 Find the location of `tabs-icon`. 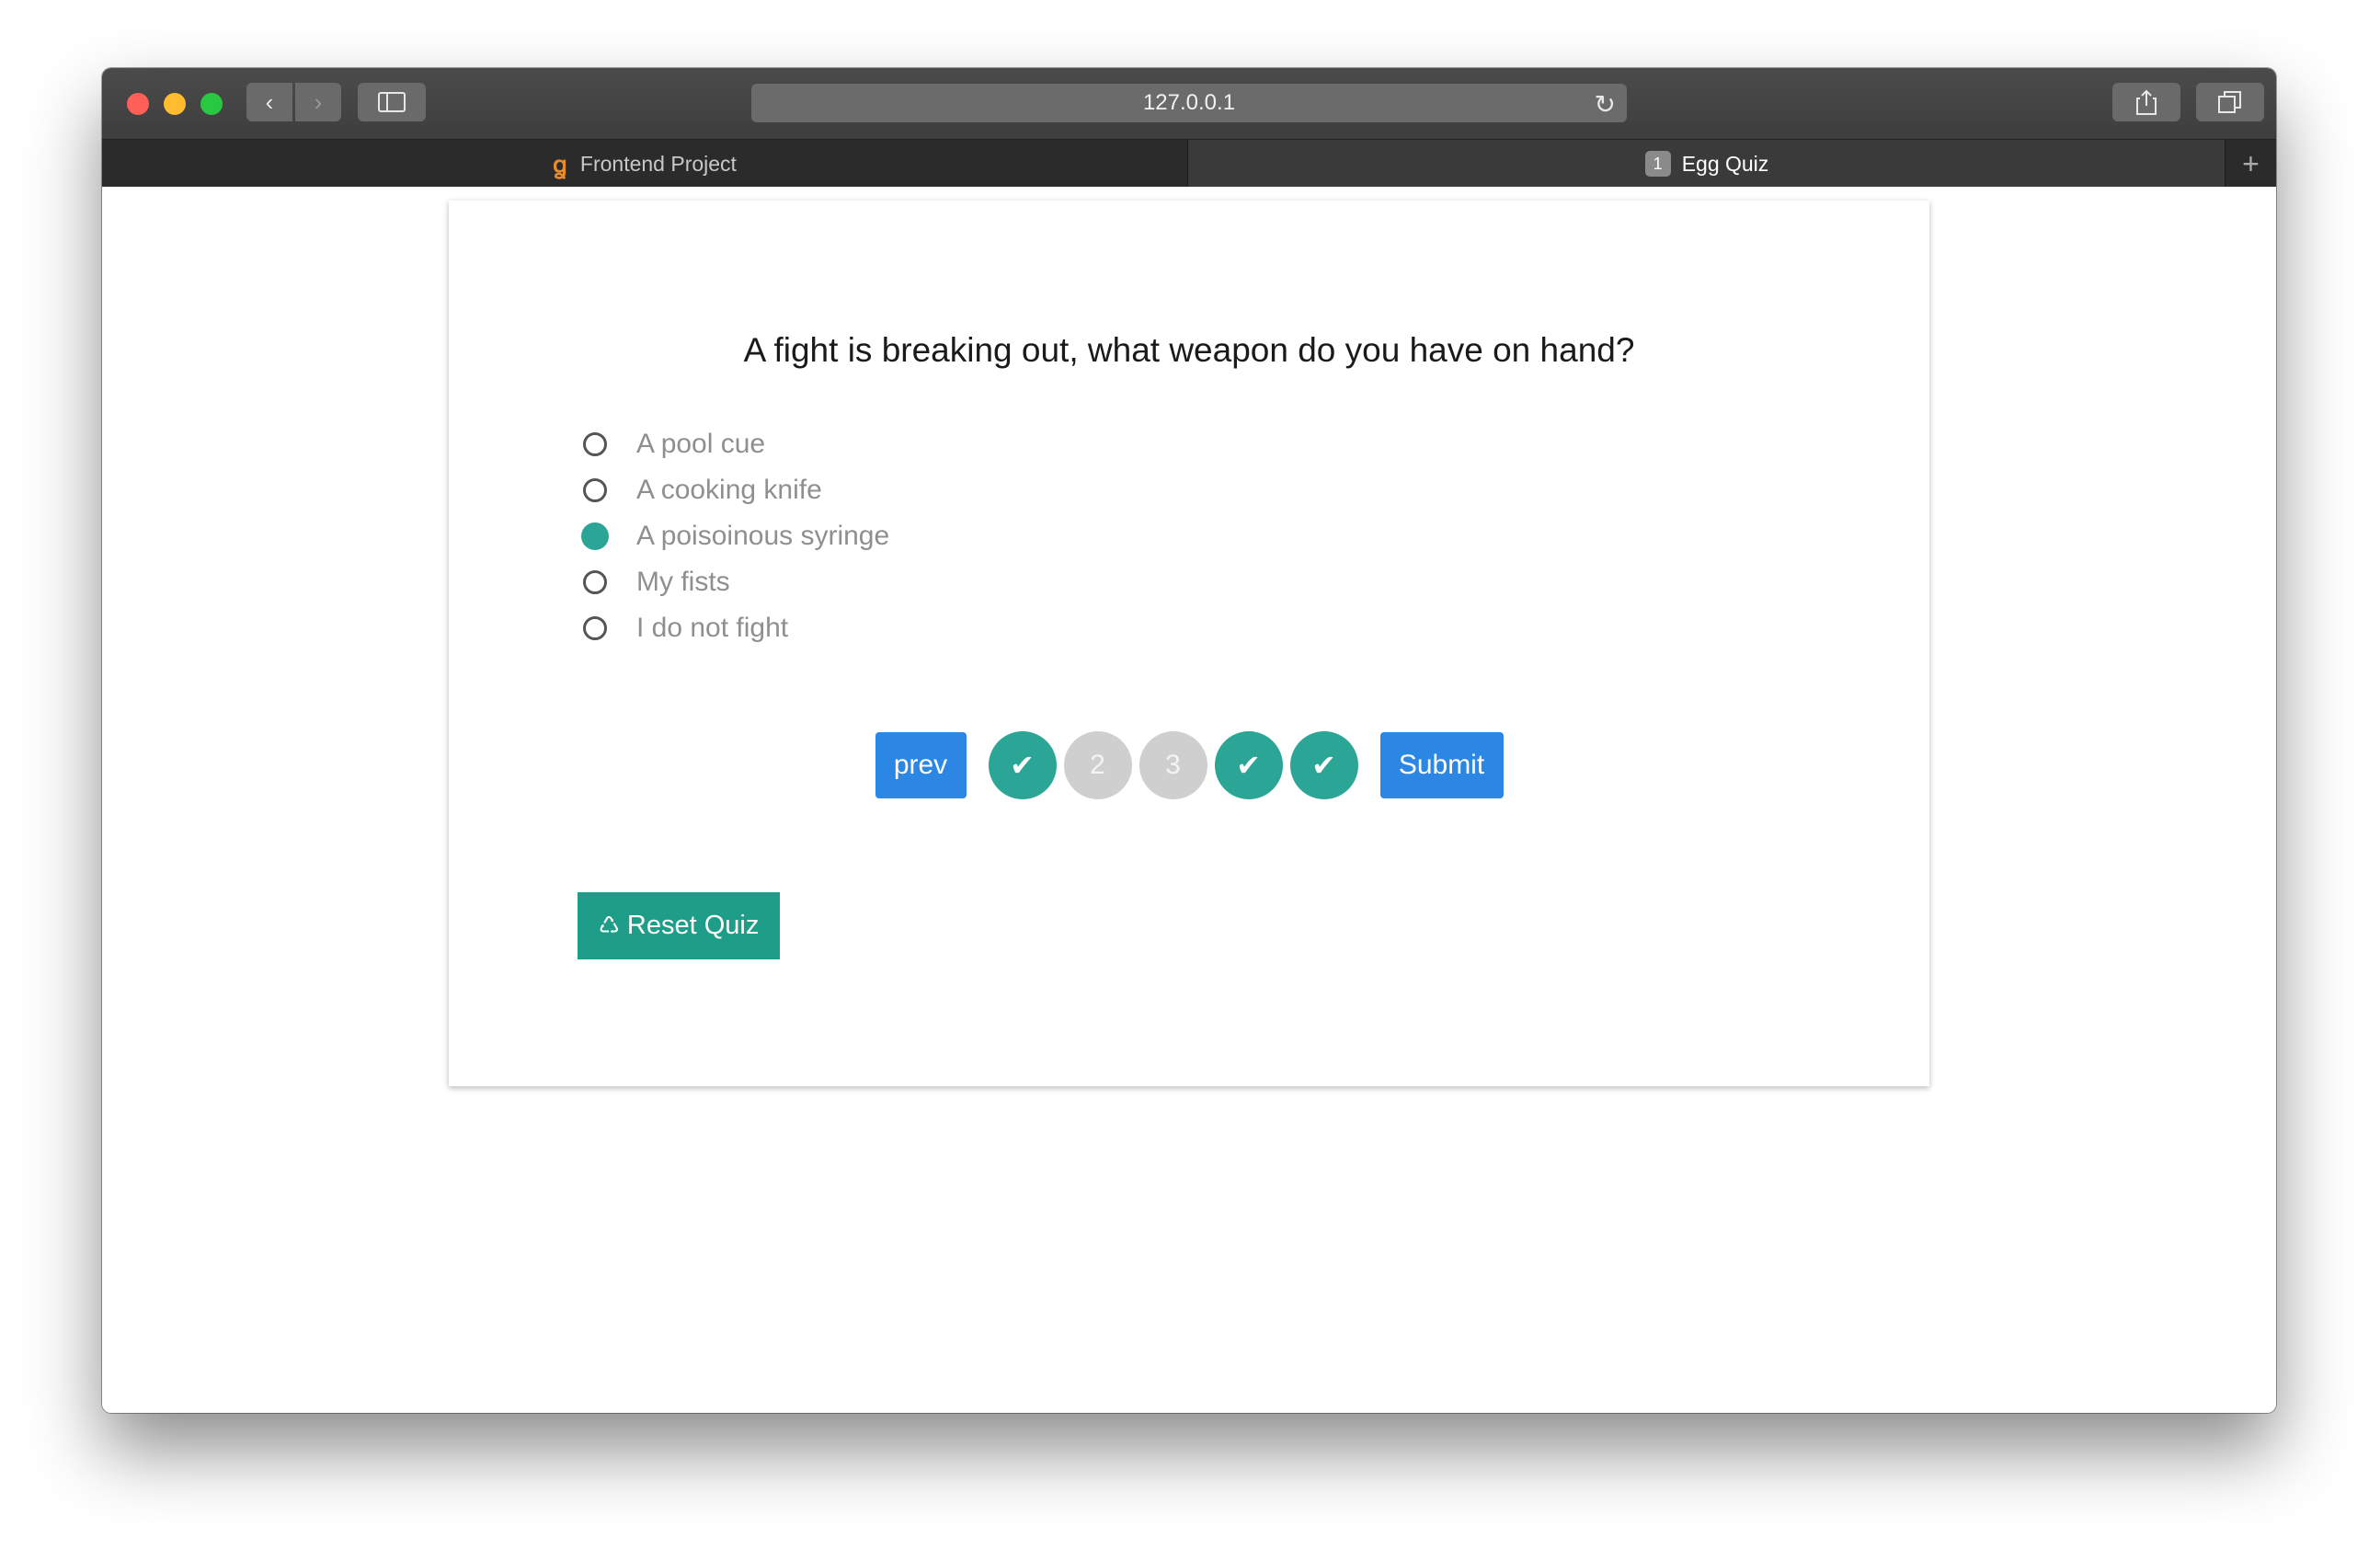

tabs-icon is located at coordinates (2229, 102).